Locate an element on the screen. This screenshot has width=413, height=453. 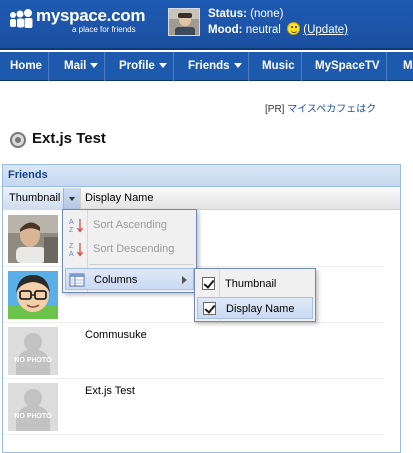
gear-icon is located at coordinates (18, 140).